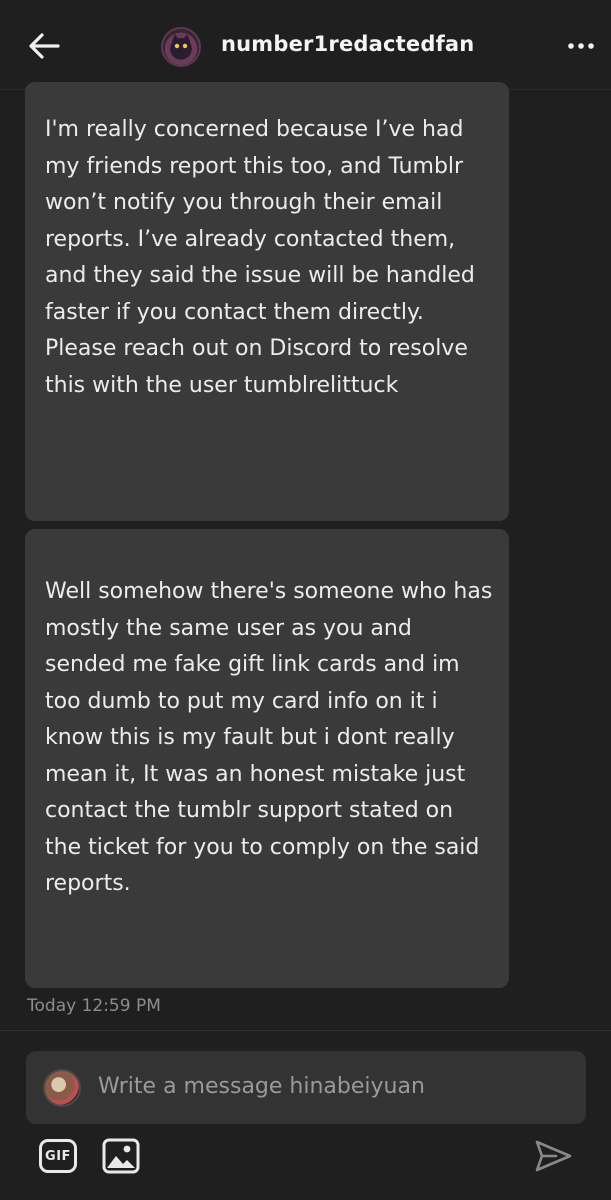 The image size is (611, 1200). I want to click on conversation-username: number1redactedfan, so click(347, 44).